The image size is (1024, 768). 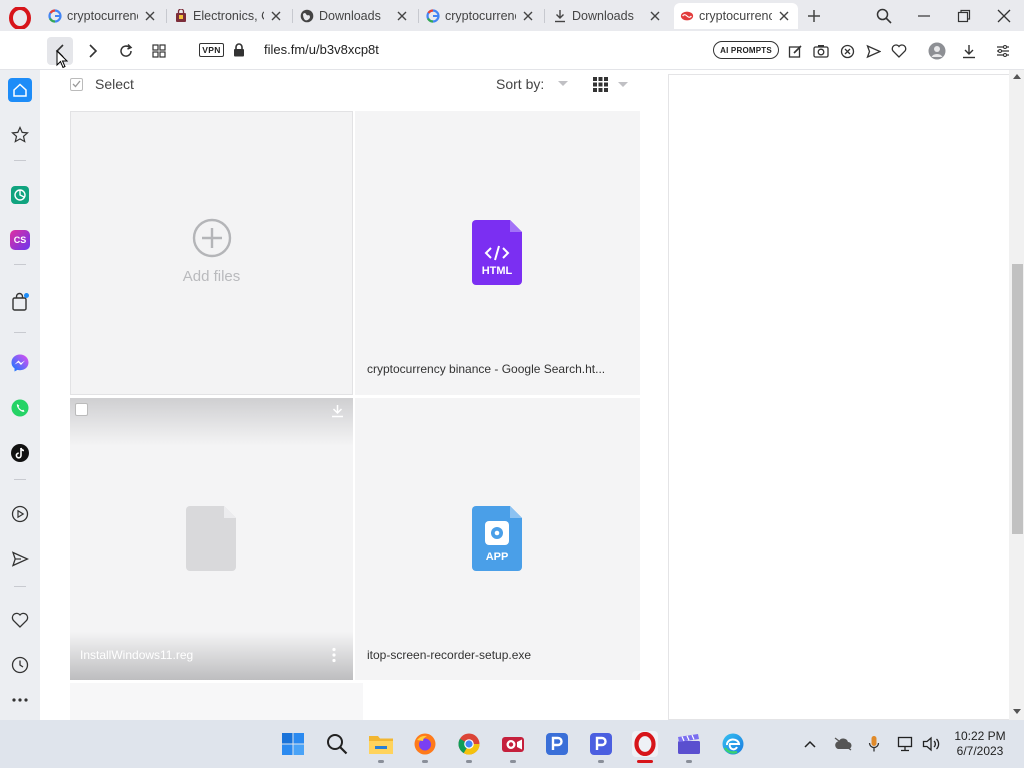 I want to click on clapper-icon, so click(x=689, y=744).